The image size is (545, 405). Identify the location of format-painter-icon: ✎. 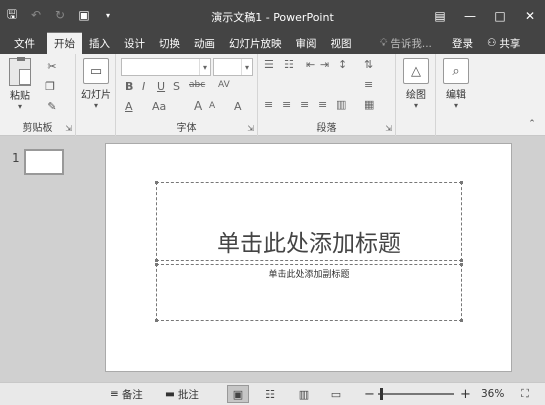
(52, 106).